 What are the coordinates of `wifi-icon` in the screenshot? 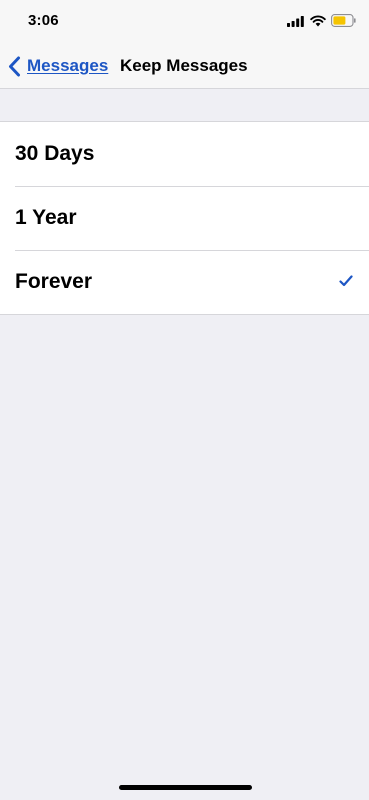 It's located at (318, 21).